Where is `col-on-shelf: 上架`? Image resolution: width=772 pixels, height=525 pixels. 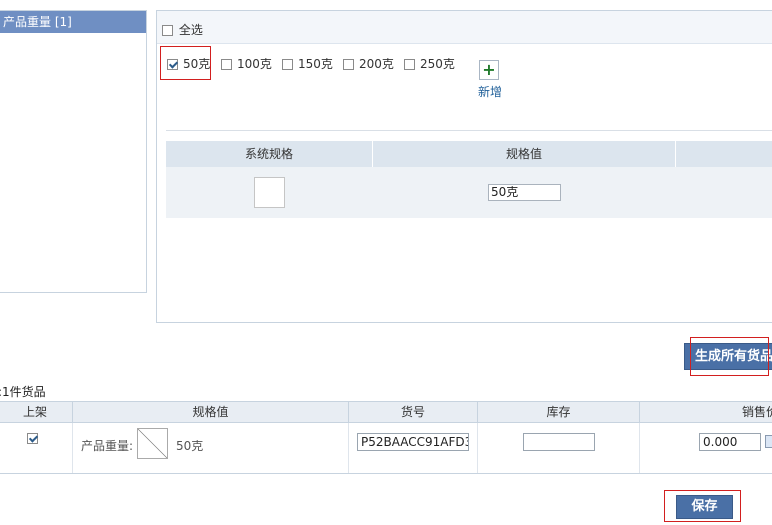
col-on-shelf: 上架 is located at coordinates (36, 412).